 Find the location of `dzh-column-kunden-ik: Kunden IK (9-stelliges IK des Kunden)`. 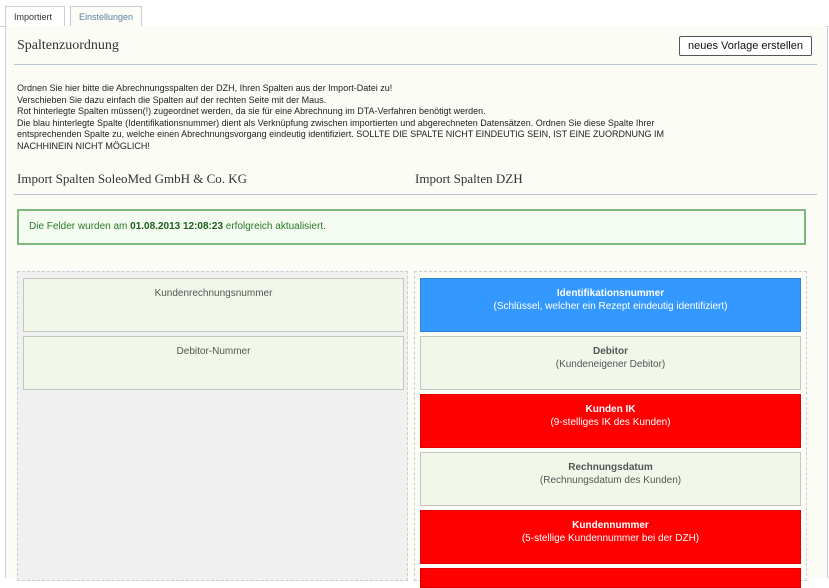

dzh-column-kunden-ik: Kunden IK (9-stelliges IK des Kunden) is located at coordinates (610, 421).